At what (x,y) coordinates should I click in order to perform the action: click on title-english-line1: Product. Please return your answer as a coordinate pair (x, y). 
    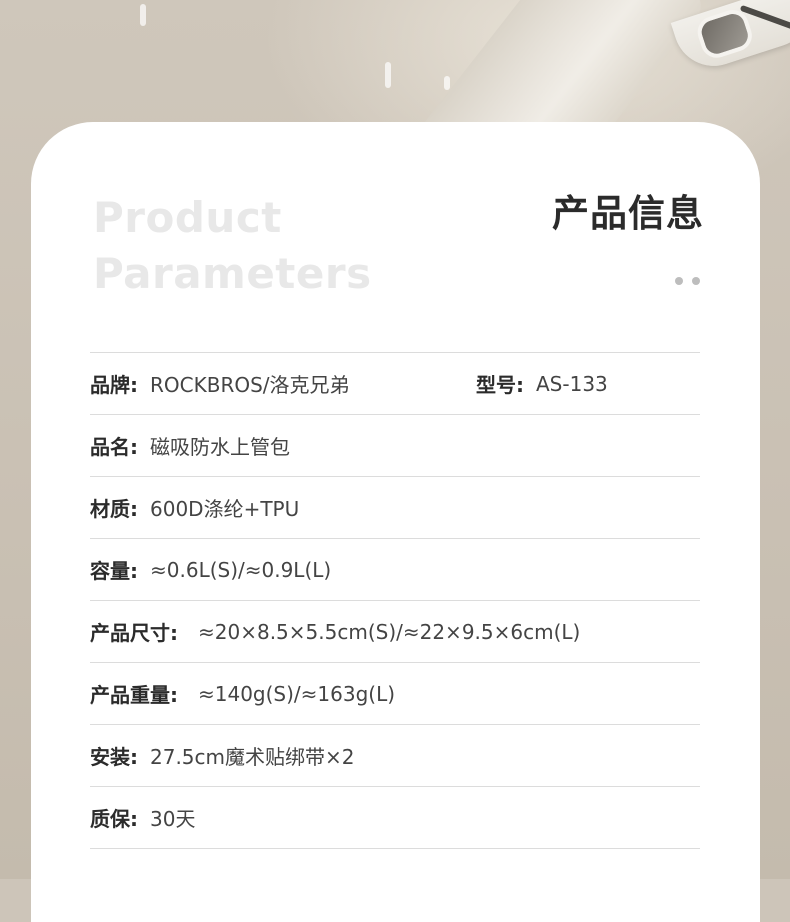
    Looking at the image, I should click on (187, 217).